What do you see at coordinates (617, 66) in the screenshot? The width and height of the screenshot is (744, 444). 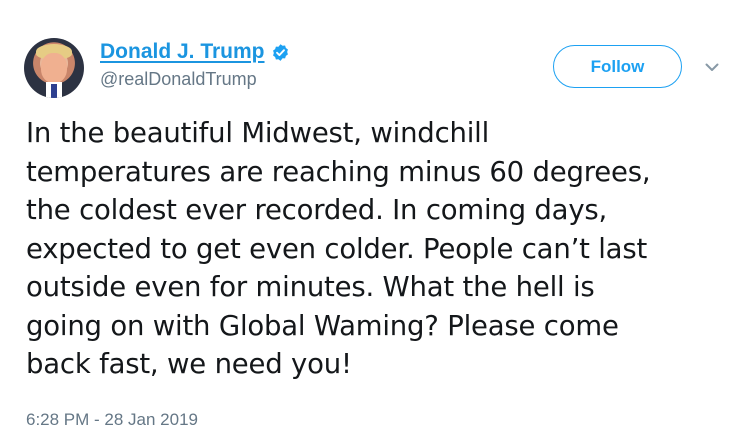 I see `follow-button: Follow` at bounding box center [617, 66].